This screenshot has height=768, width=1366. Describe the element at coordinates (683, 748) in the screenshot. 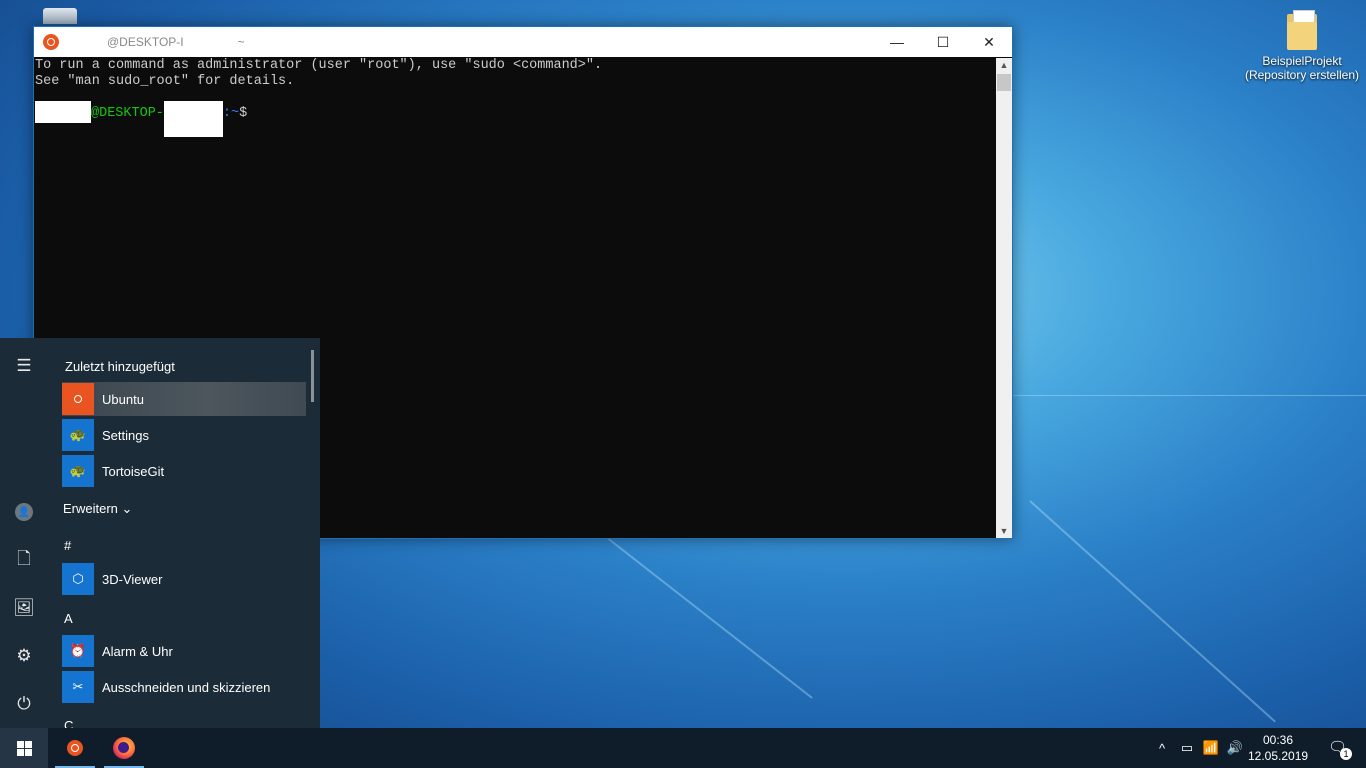

I see `taskbar: ^ ▭ 📶 🔊 00:36 12.05.2019 🗨 1` at that location.